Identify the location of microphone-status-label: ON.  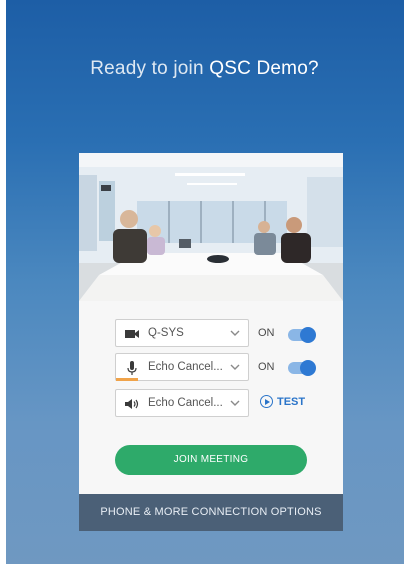
(266, 367).